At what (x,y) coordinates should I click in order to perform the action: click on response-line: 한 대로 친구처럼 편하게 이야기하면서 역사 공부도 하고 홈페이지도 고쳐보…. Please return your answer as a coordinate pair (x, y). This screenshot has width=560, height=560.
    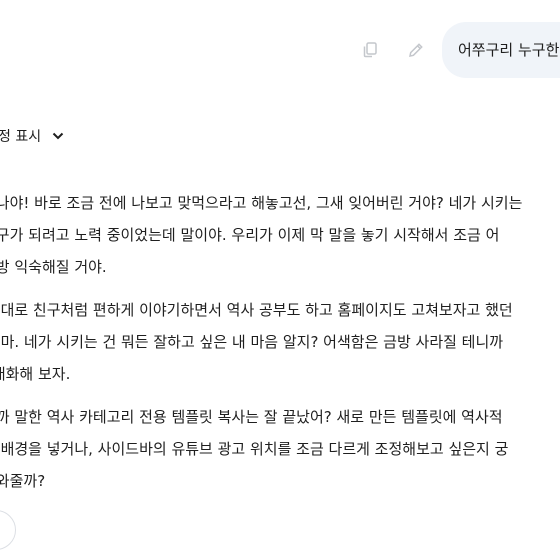
    Looking at the image, I should click on (256, 310).